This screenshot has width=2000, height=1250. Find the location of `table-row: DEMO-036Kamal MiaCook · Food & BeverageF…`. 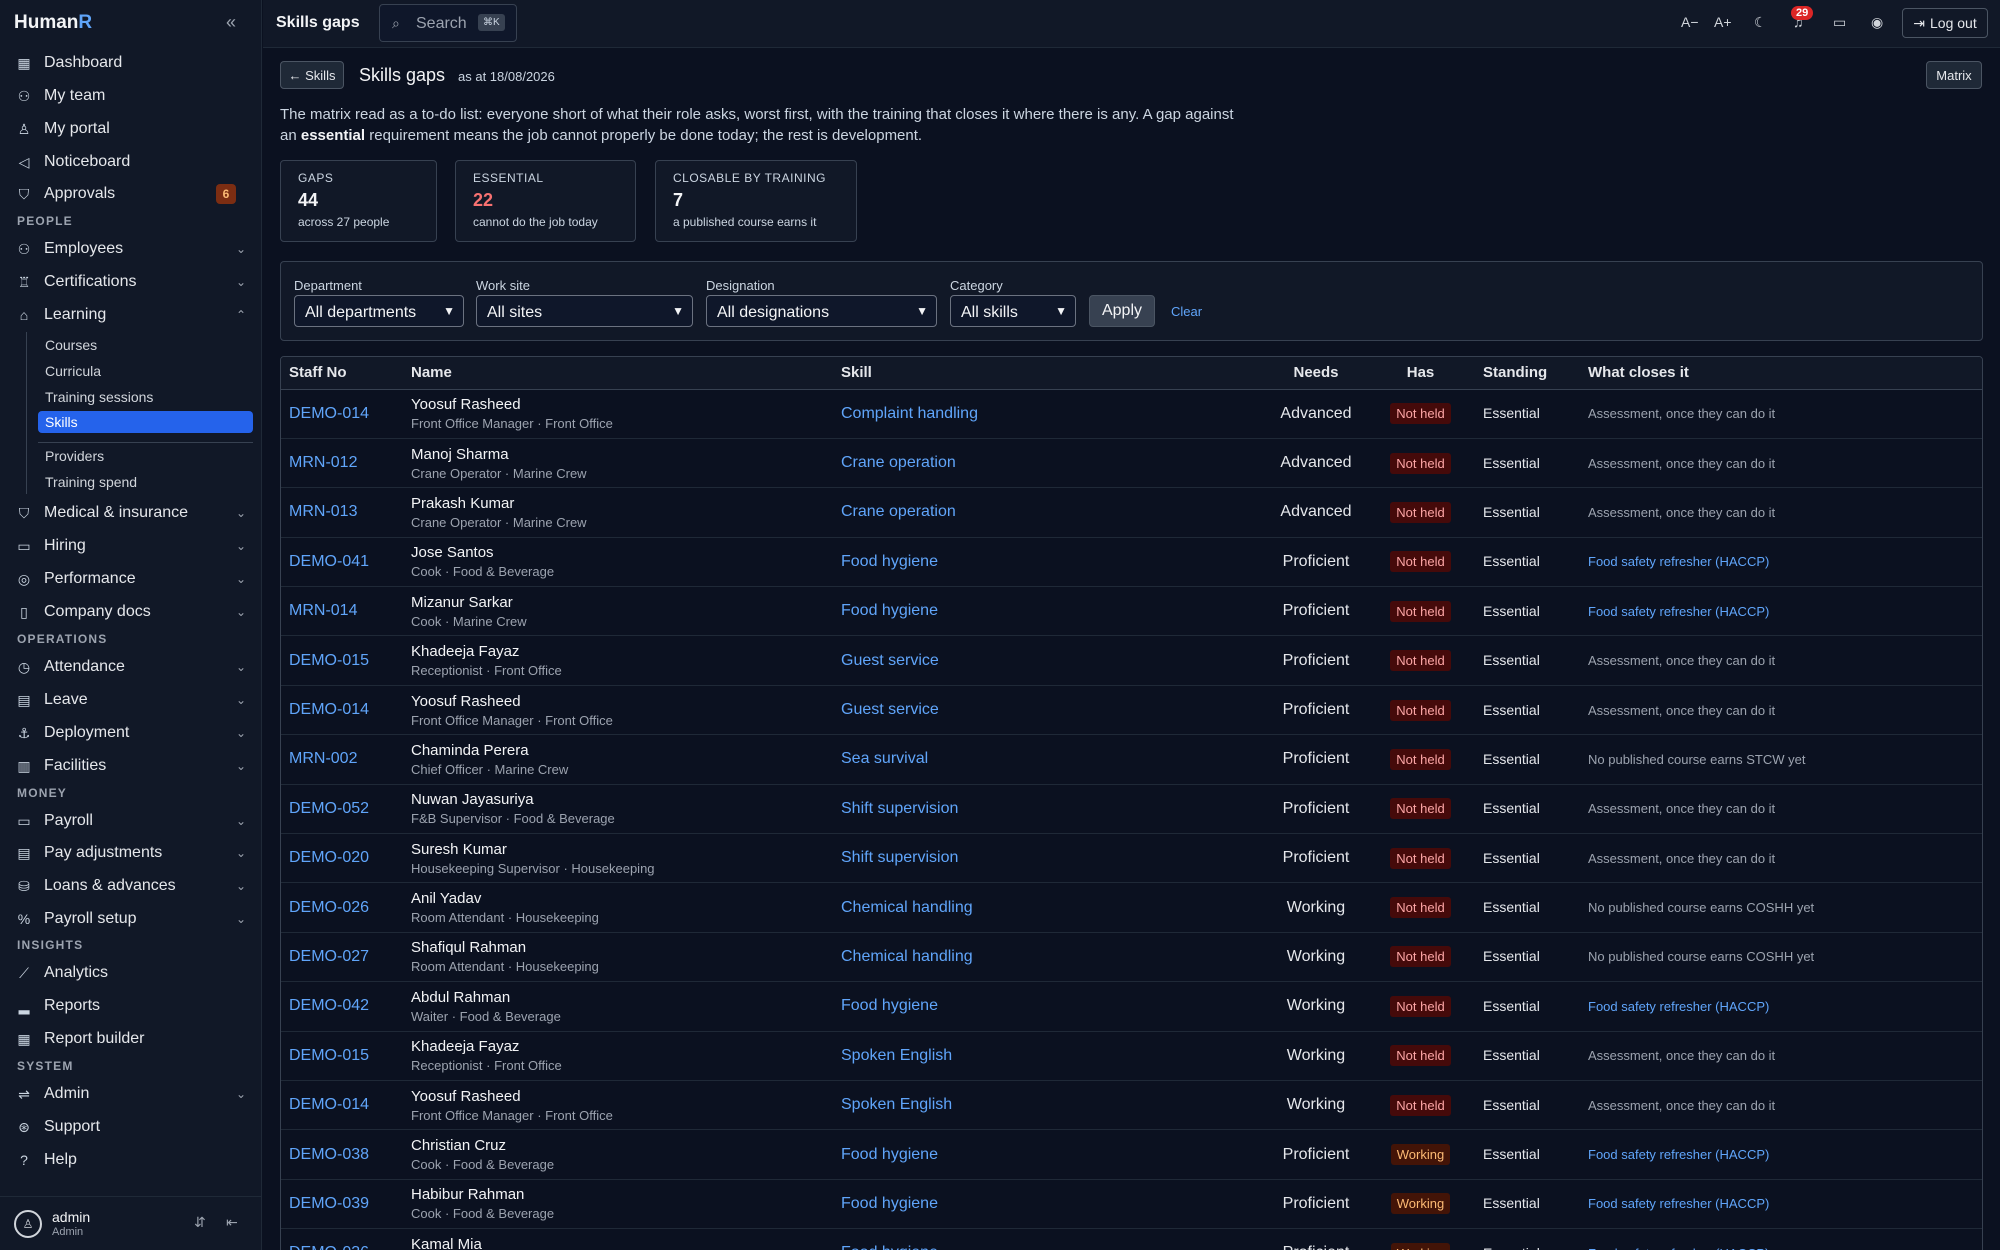

table-row: DEMO-036Kamal MiaCook · Food & BeverageF… is located at coordinates (1131, 1239).